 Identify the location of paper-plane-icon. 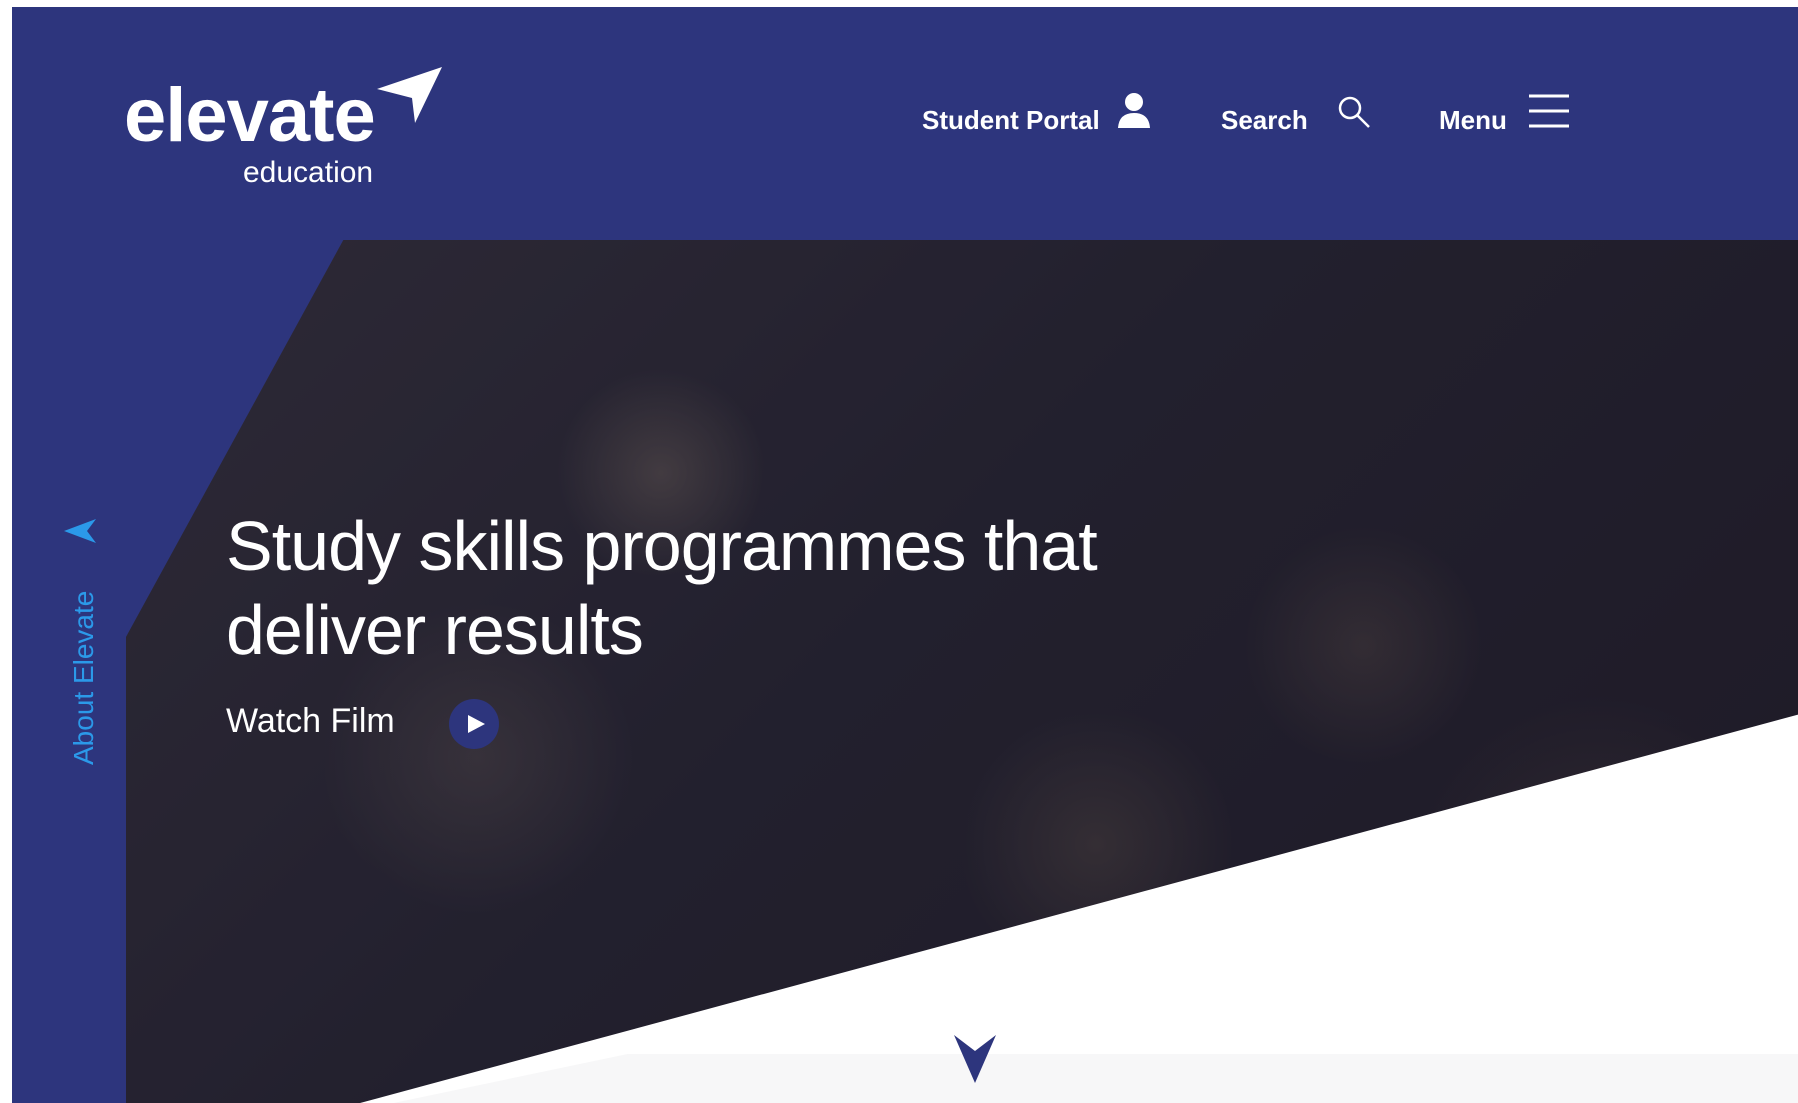
(409, 95).